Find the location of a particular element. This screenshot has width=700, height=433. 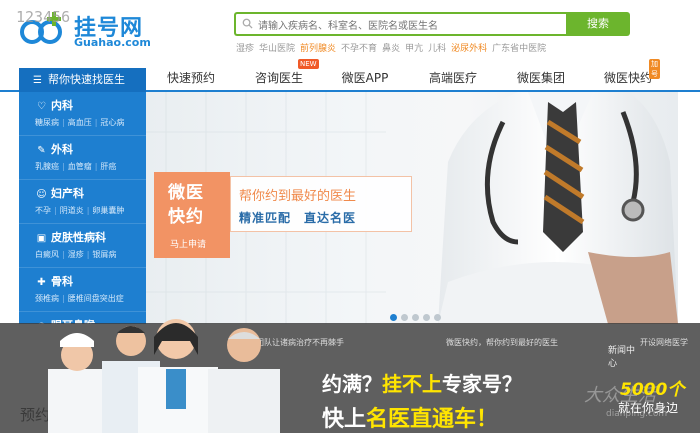

logo-overlay-digits: 123456 is located at coordinates (43, 17).